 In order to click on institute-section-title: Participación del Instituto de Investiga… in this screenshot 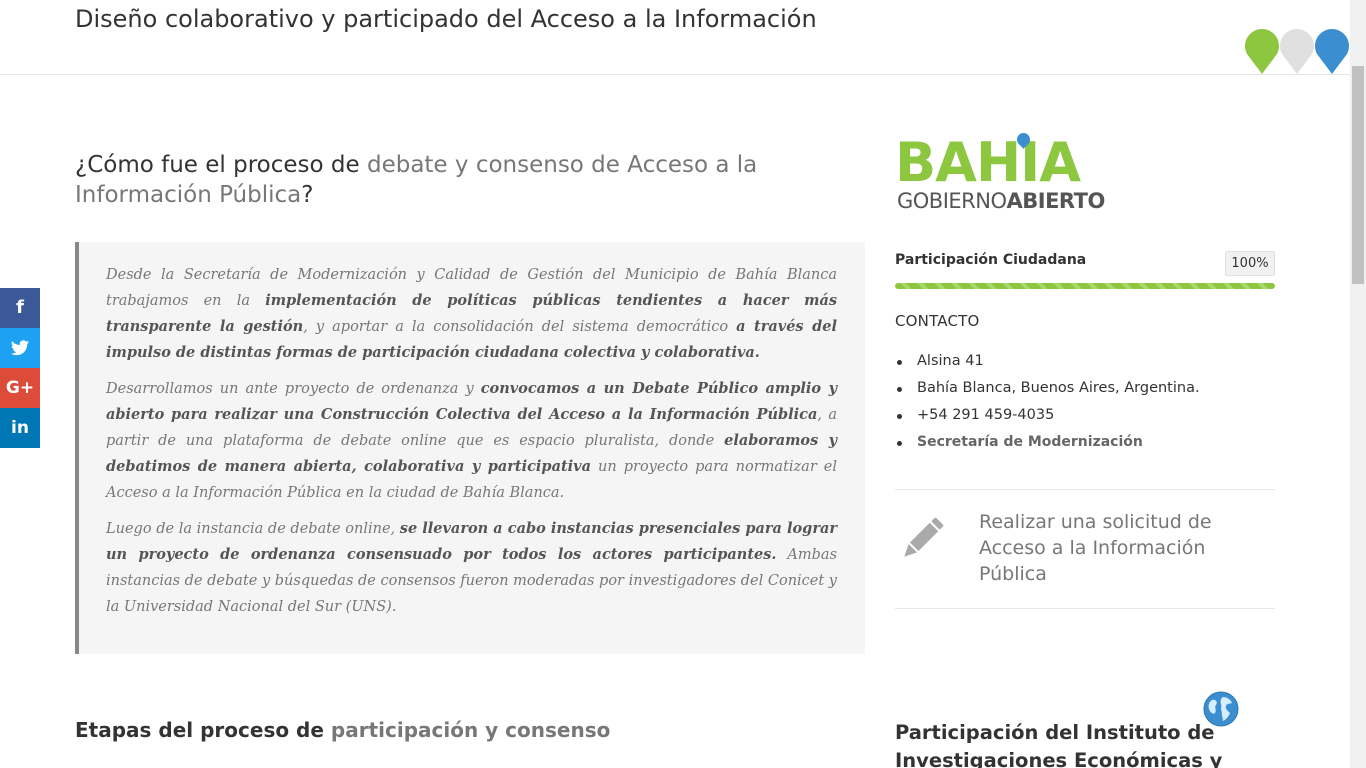, I will do `click(1059, 744)`.